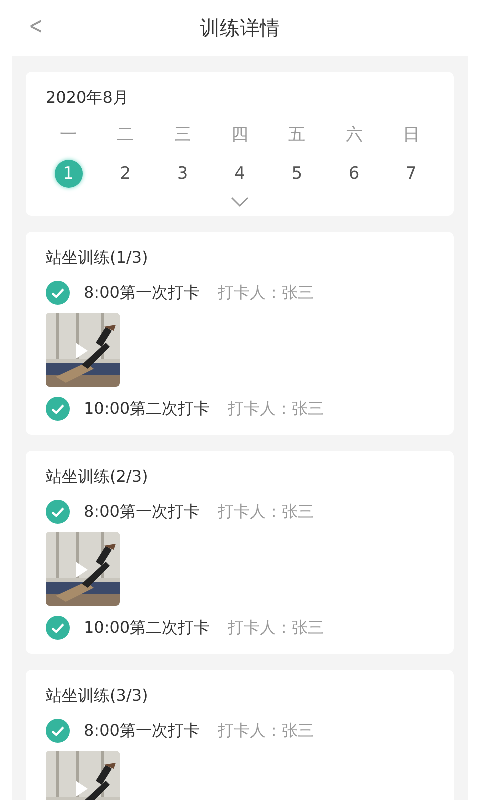 The width and height of the screenshot is (480, 800). I want to click on day-button: 2, so click(126, 174).